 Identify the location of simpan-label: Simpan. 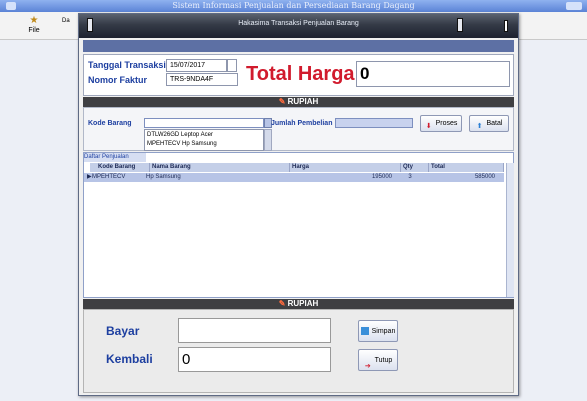
(383, 331).